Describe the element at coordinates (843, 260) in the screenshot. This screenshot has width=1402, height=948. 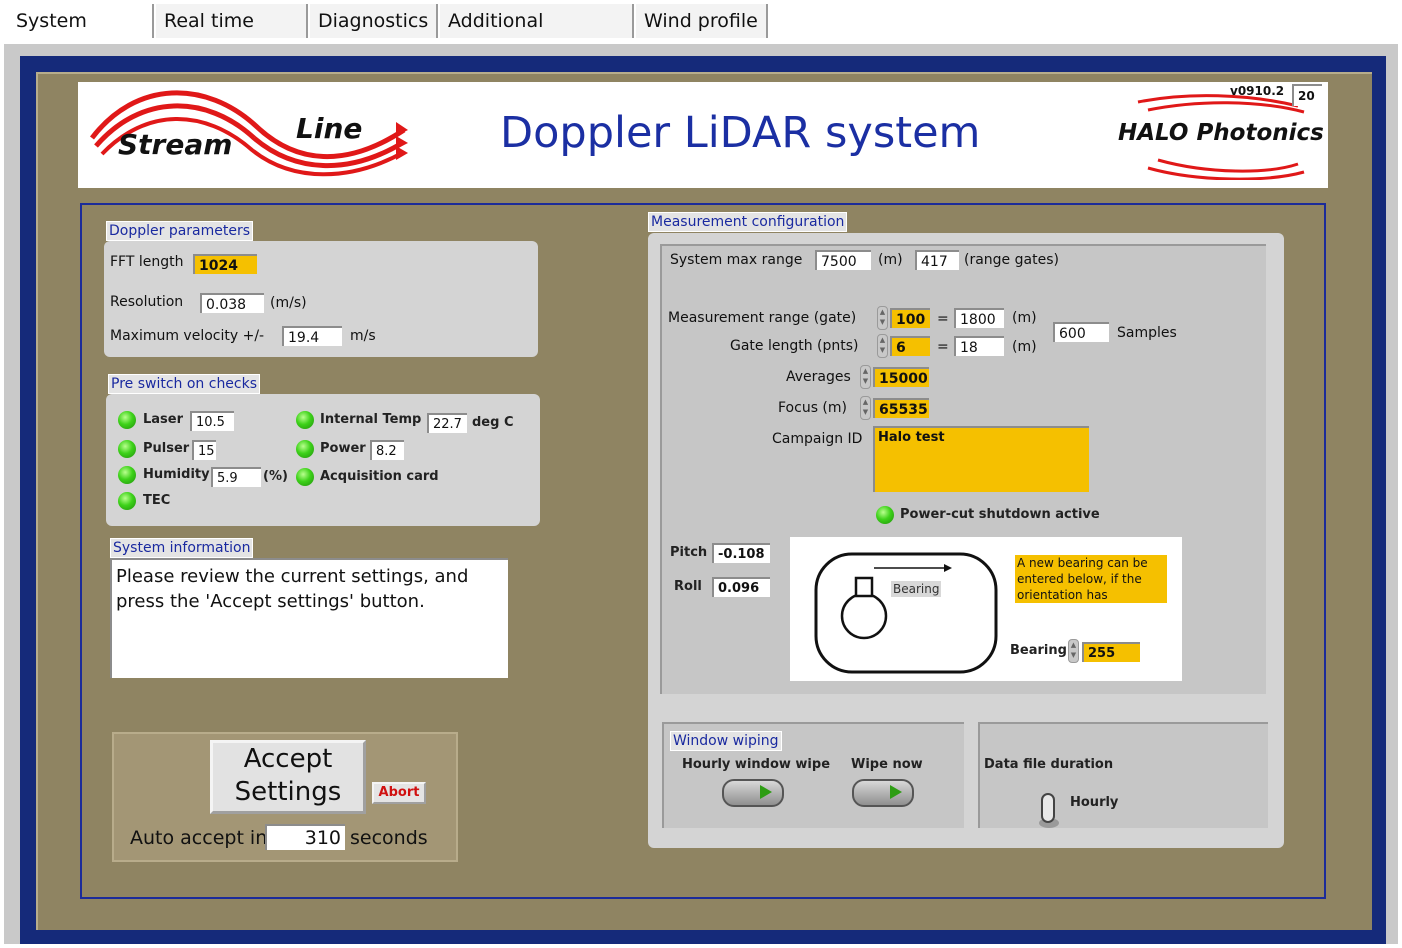
I see `system-max-range-field: 7500` at that location.